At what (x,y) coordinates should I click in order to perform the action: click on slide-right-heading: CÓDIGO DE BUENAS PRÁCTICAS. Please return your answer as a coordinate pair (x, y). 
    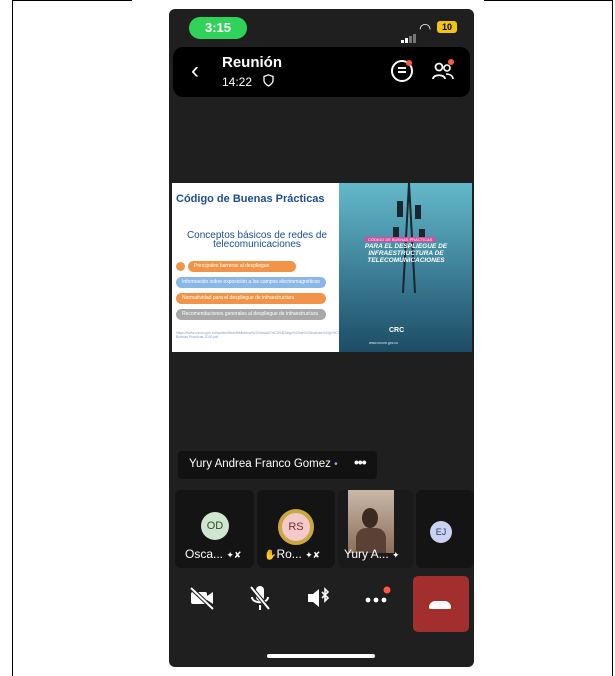
    Looking at the image, I should click on (400, 239).